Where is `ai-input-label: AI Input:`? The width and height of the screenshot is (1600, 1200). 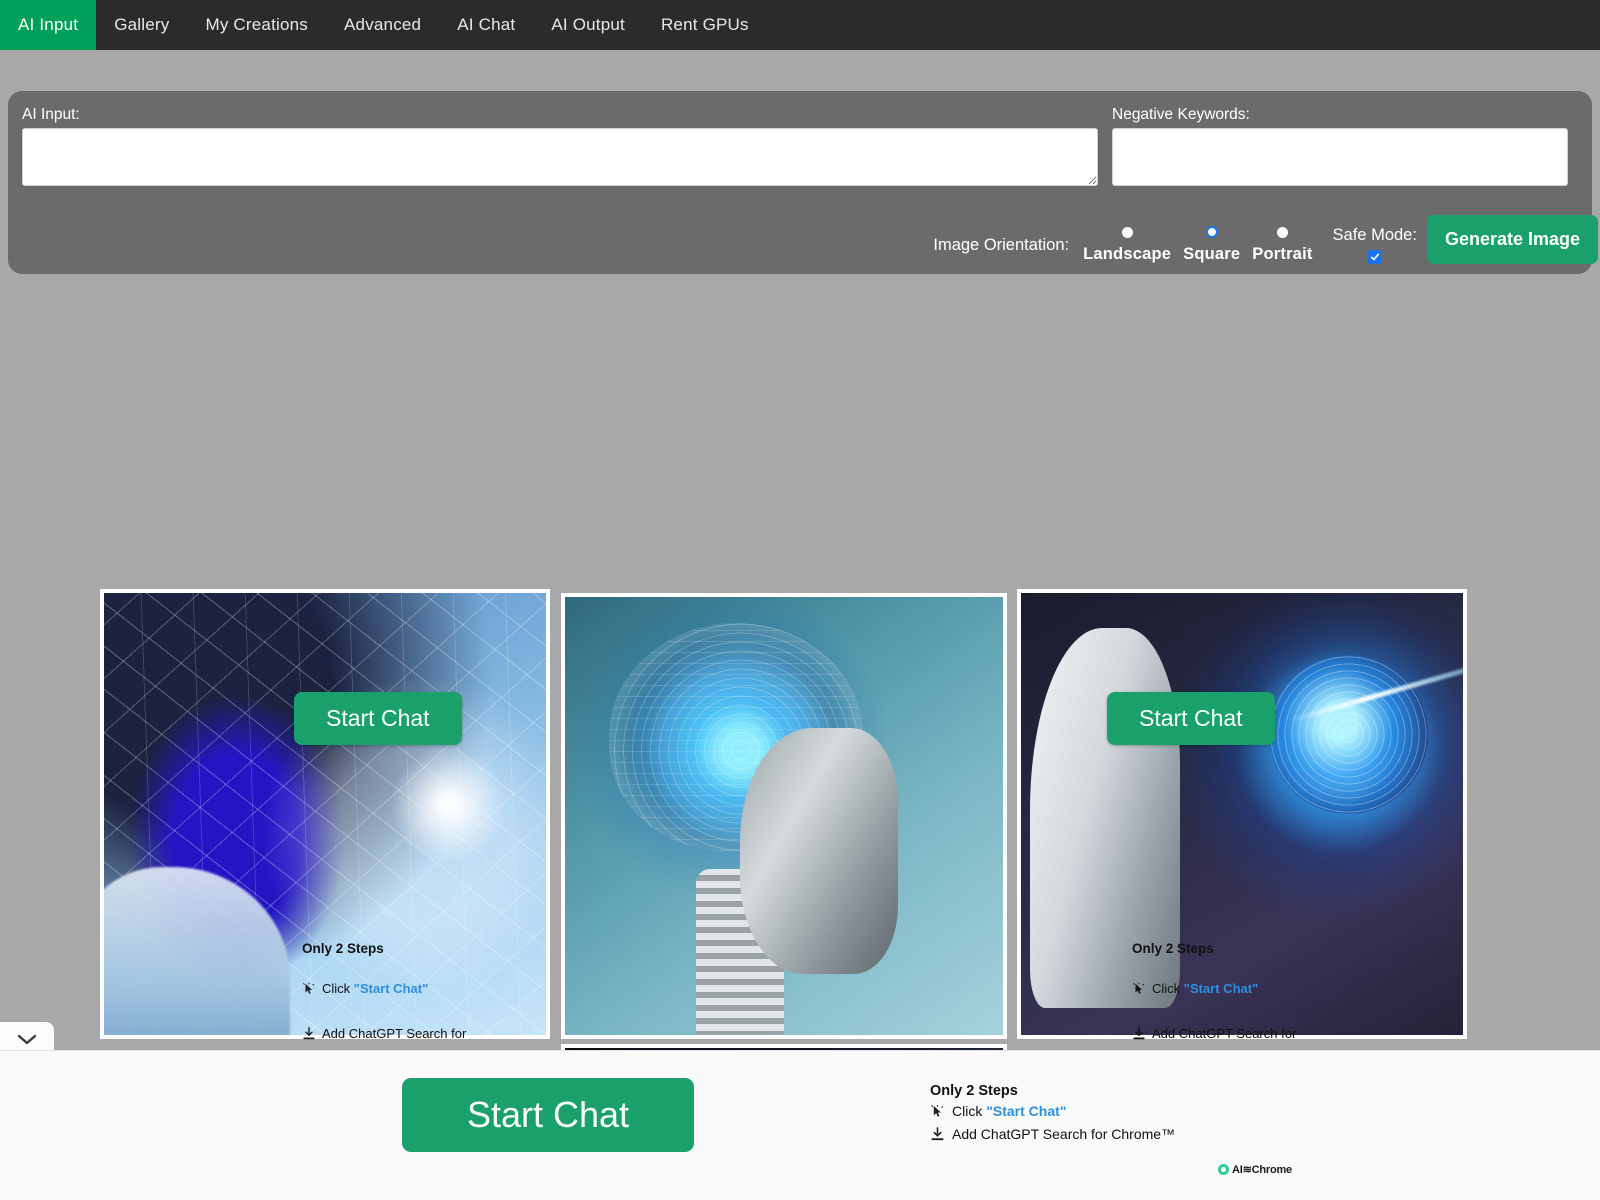
ai-input-label: AI Input: is located at coordinates (51, 114).